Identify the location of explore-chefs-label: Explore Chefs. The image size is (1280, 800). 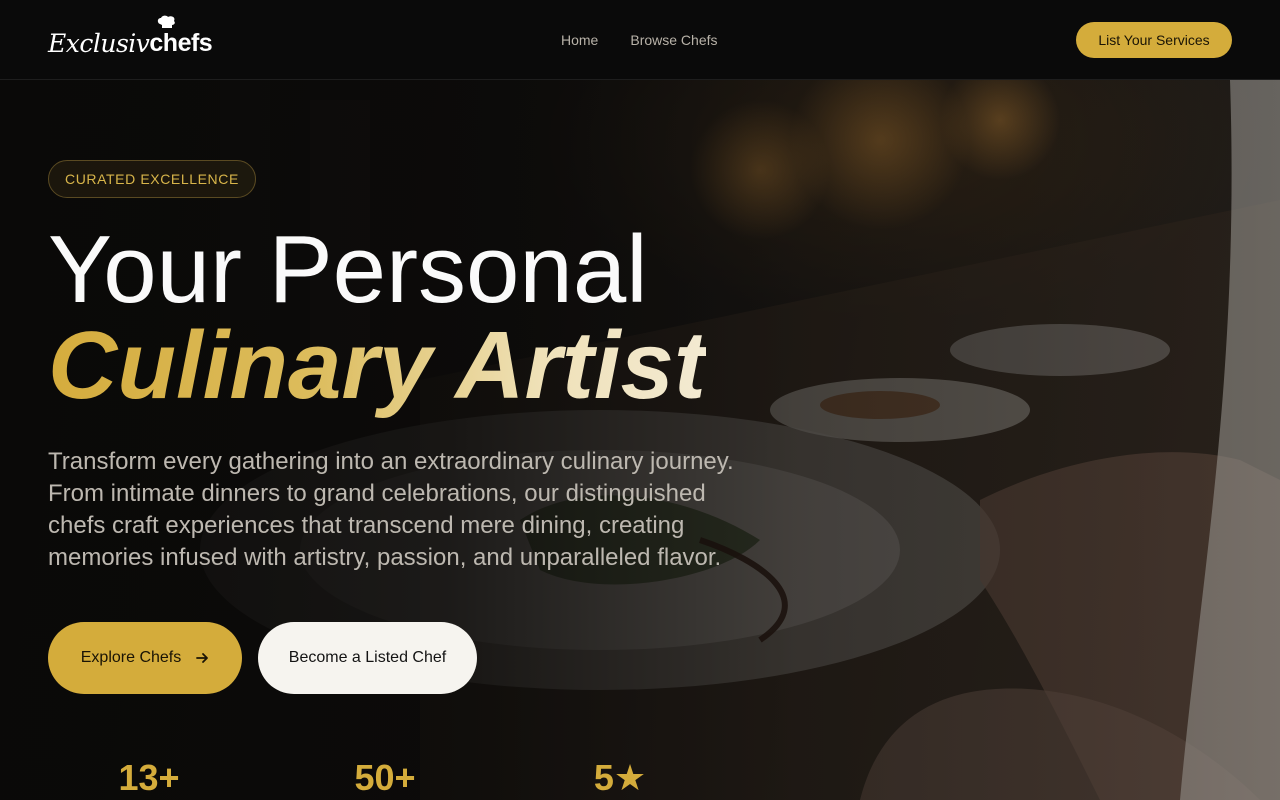
(131, 657).